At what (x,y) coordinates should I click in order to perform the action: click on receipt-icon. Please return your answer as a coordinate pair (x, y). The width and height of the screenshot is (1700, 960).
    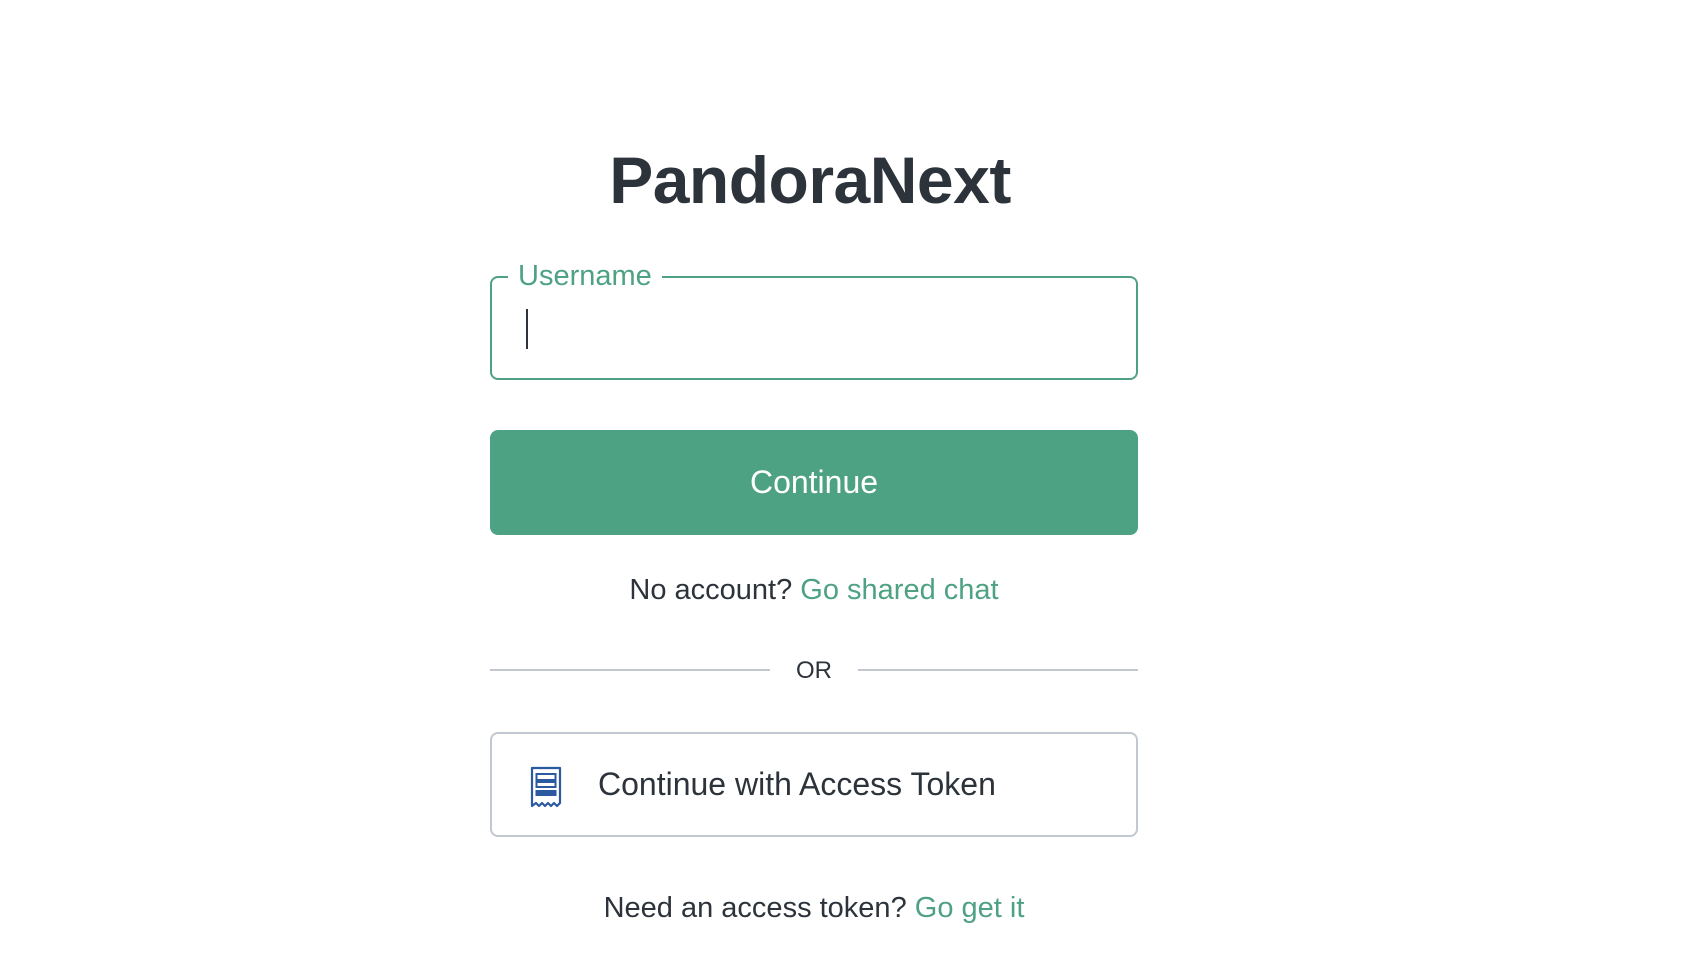
    Looking at the image, I should click on (546, 787).